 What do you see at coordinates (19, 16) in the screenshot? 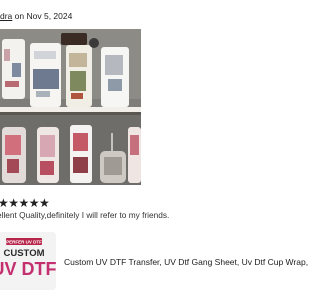
I see `on-word: on` at bounding box center [19, 16].